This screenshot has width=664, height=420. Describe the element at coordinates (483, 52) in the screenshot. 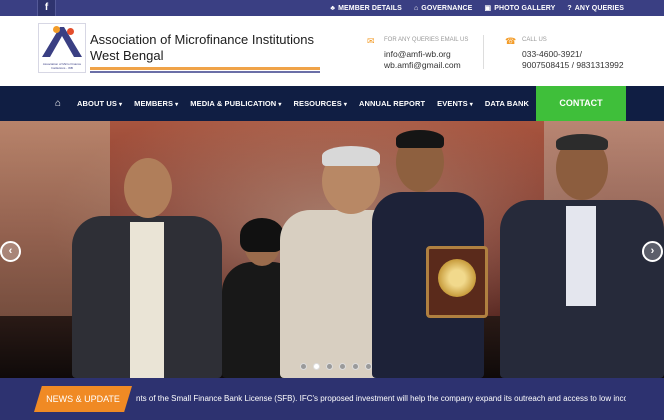

I see `contact-divider` at that location.